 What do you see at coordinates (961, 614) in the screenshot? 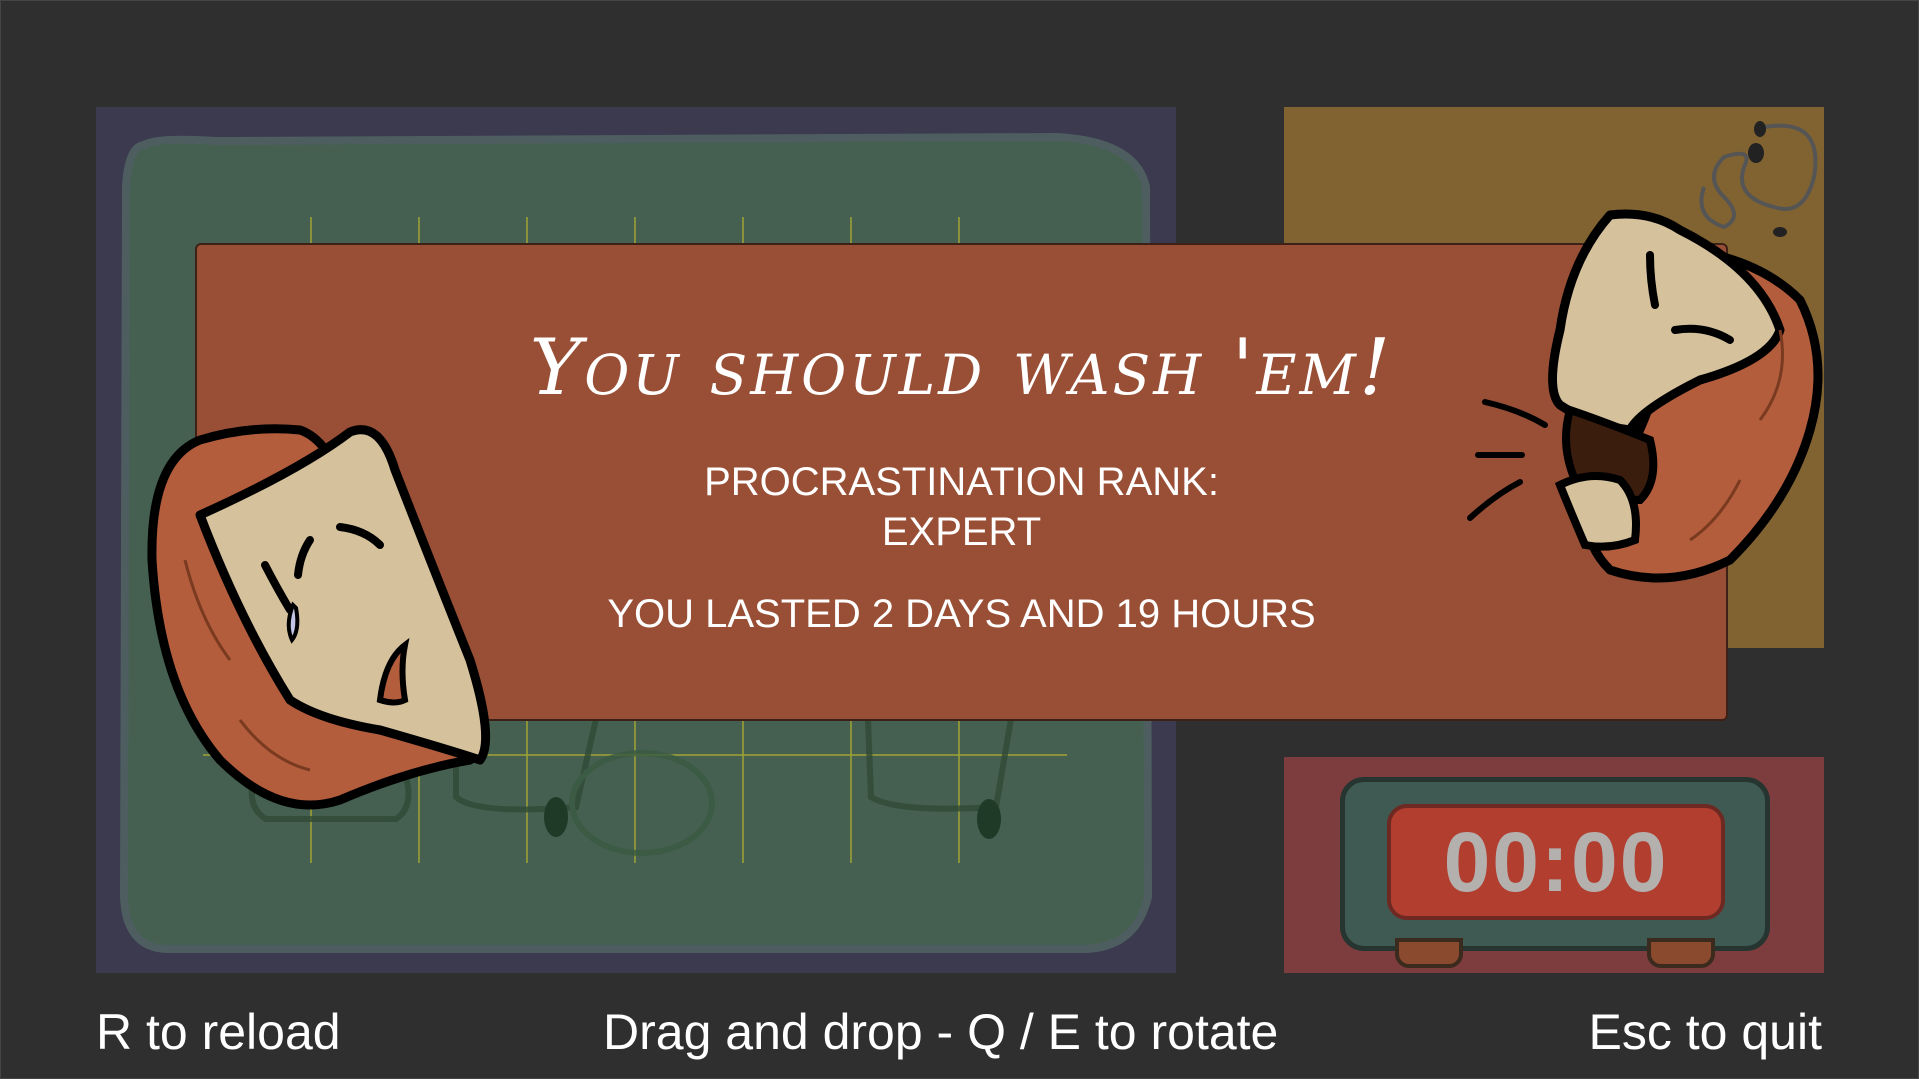
I see `survival-duration: YOU LASTED 2 DAYS AND 19 HOURS` at bounding box center [961, 614].